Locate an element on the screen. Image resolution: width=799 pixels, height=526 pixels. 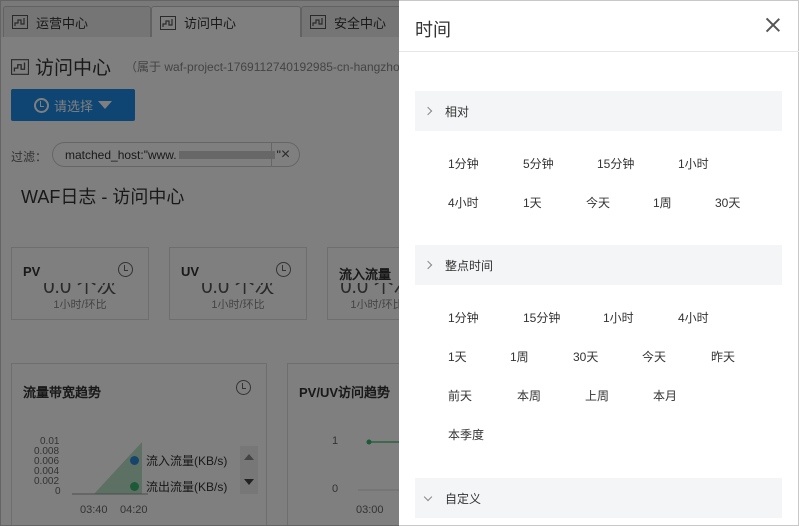
option-relative-15min: 15分钟 is located at coordinates (615, 163).